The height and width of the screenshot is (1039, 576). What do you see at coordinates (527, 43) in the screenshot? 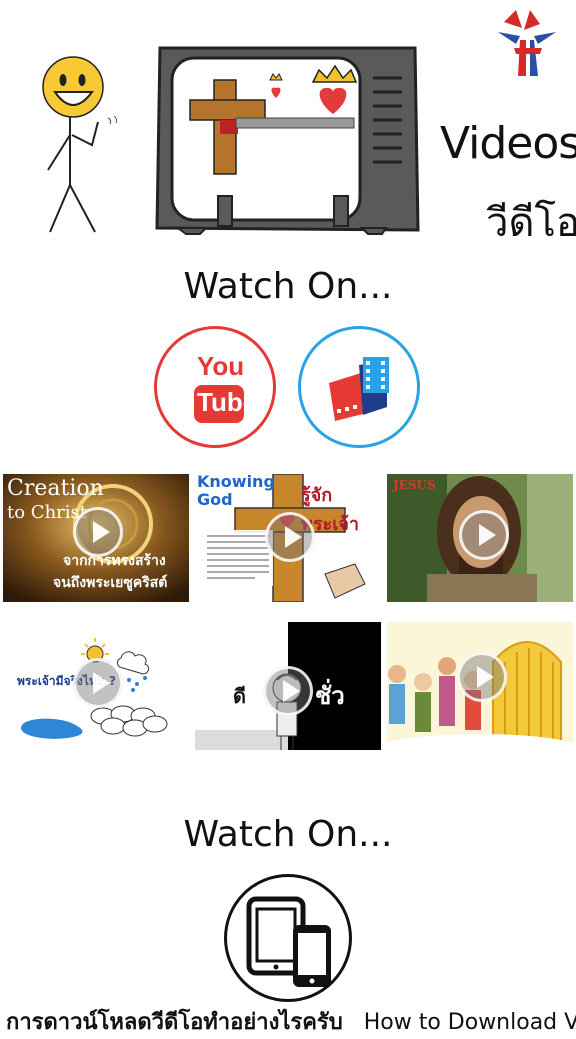
I see `cross-flag-logo-icon` at bounding box center [527, 43].